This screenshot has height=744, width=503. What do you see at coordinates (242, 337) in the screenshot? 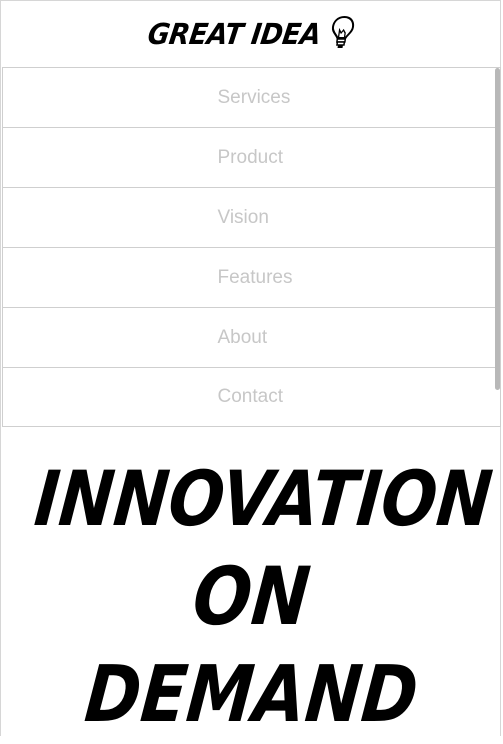
I see `nav-item-label: About` at bounding box center [242, 337].